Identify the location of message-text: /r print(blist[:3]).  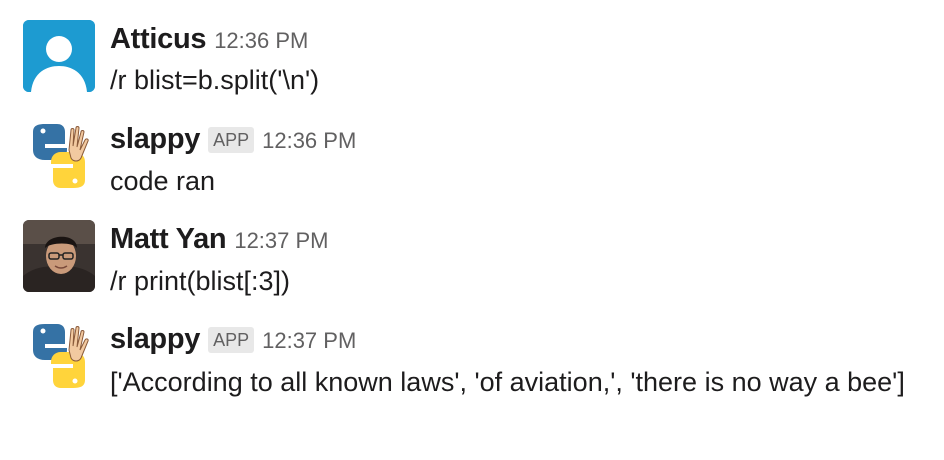
(200, 281).